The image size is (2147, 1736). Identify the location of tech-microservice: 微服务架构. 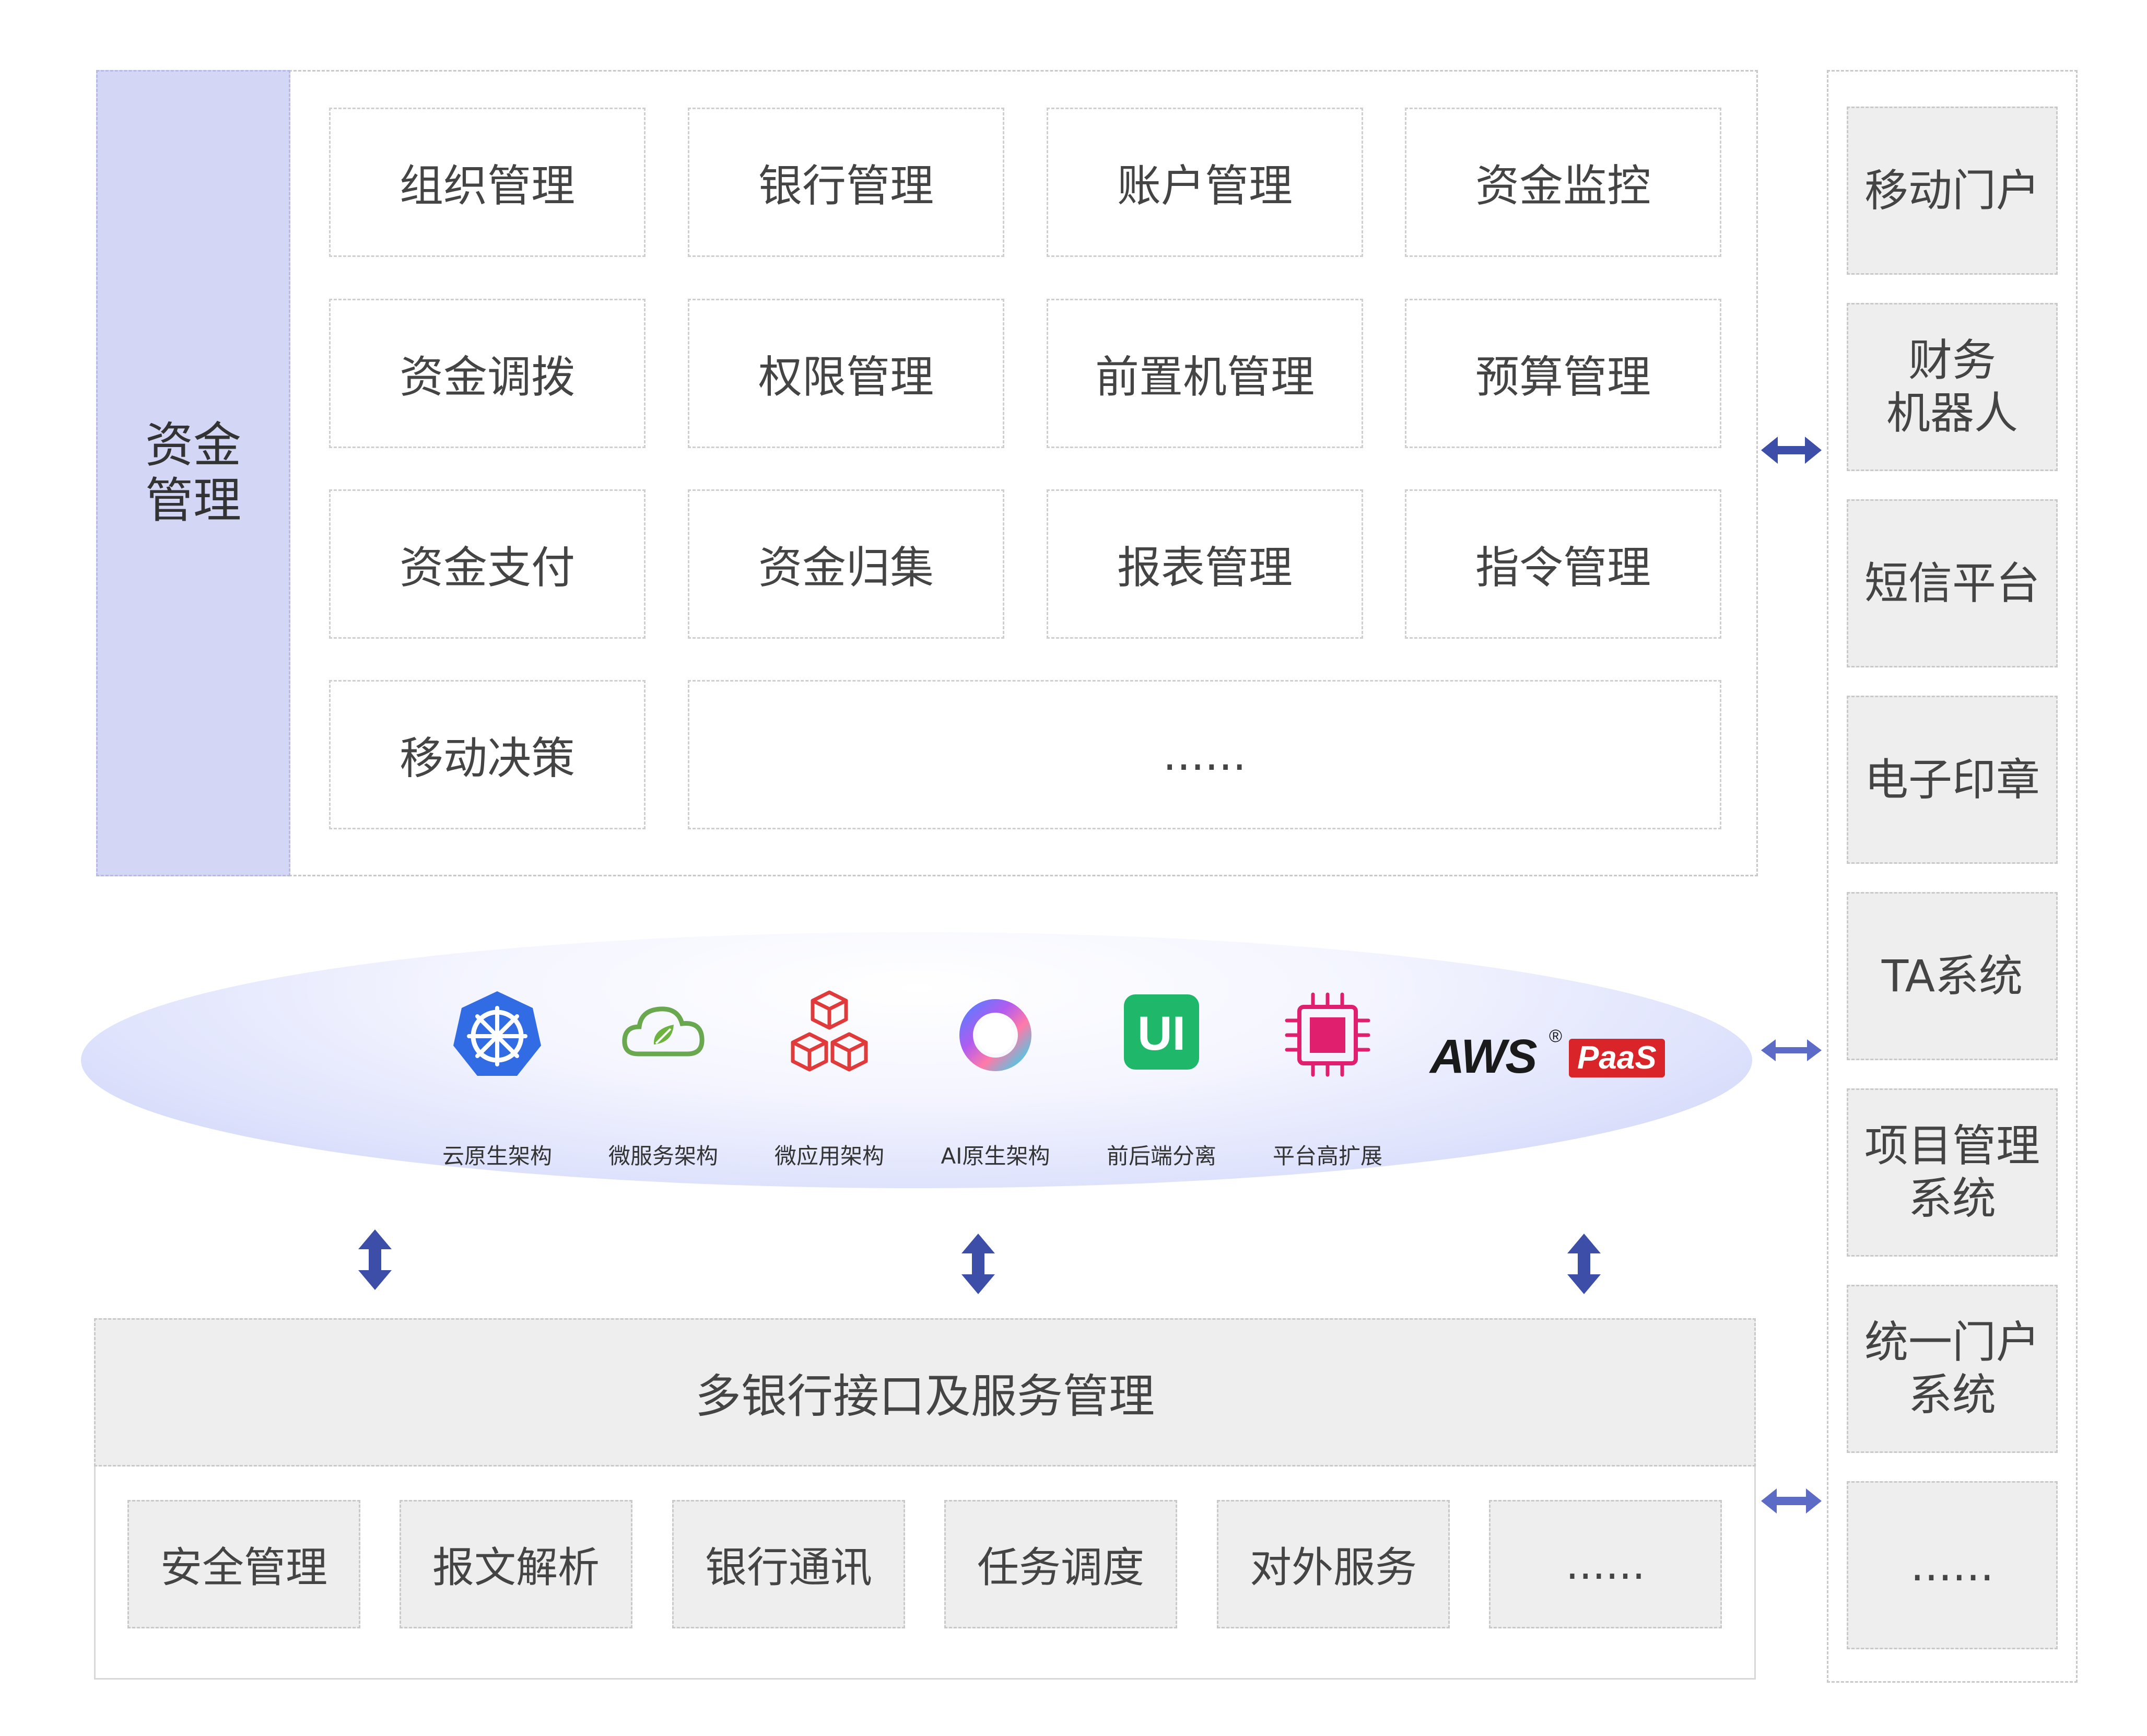
(663, 1081).